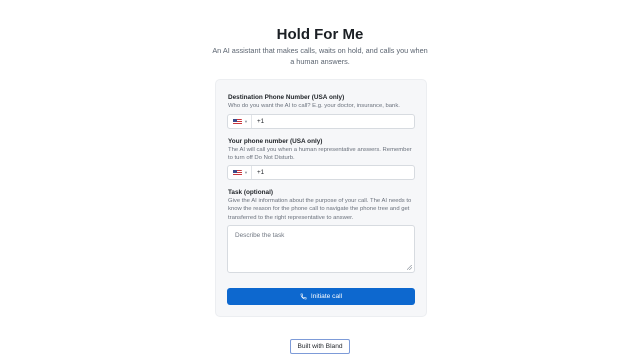 The height and width of the screenshot is (360, 640). I want to click on task-placeholder: Describe the task, so click(260, 235).